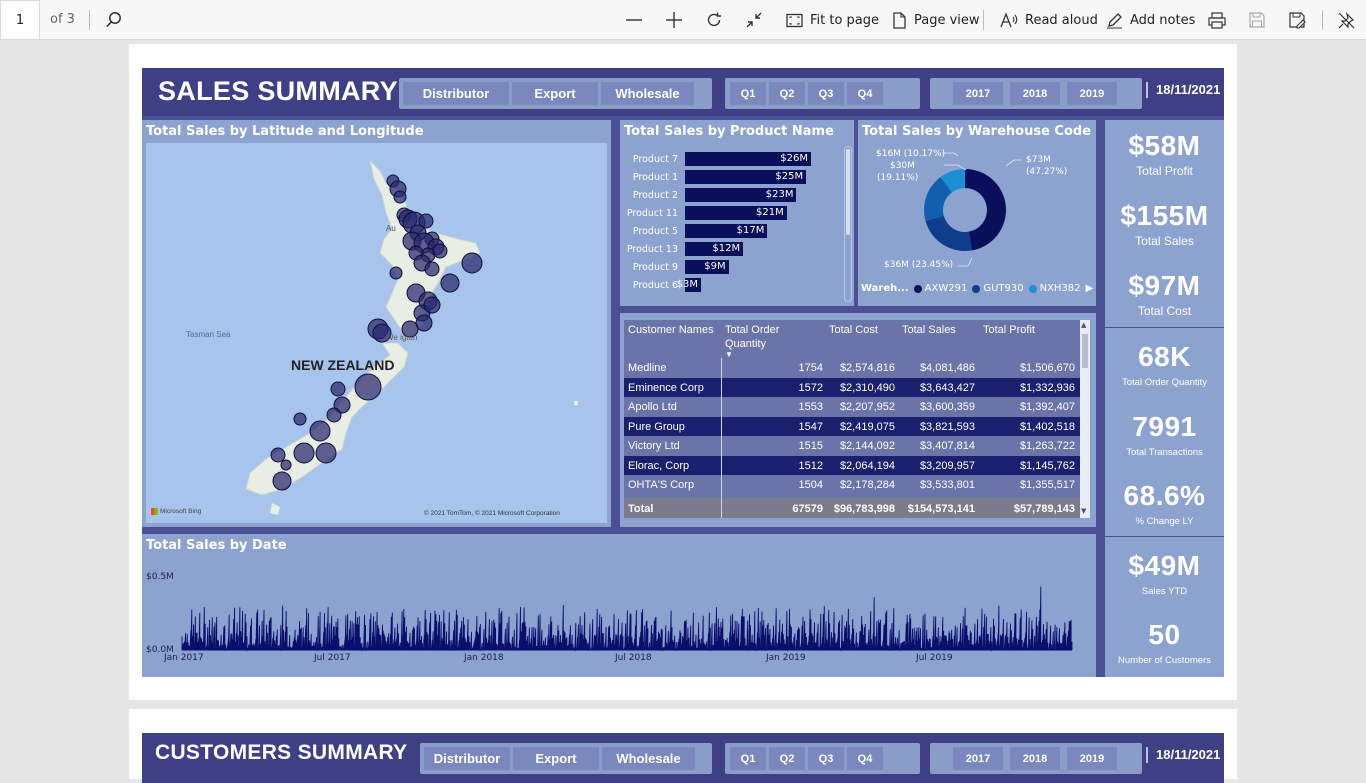 The height and width of the screenshot is (783, 1366). I want to click on read-aloud-label: Read aloud, so click(1061, 20).